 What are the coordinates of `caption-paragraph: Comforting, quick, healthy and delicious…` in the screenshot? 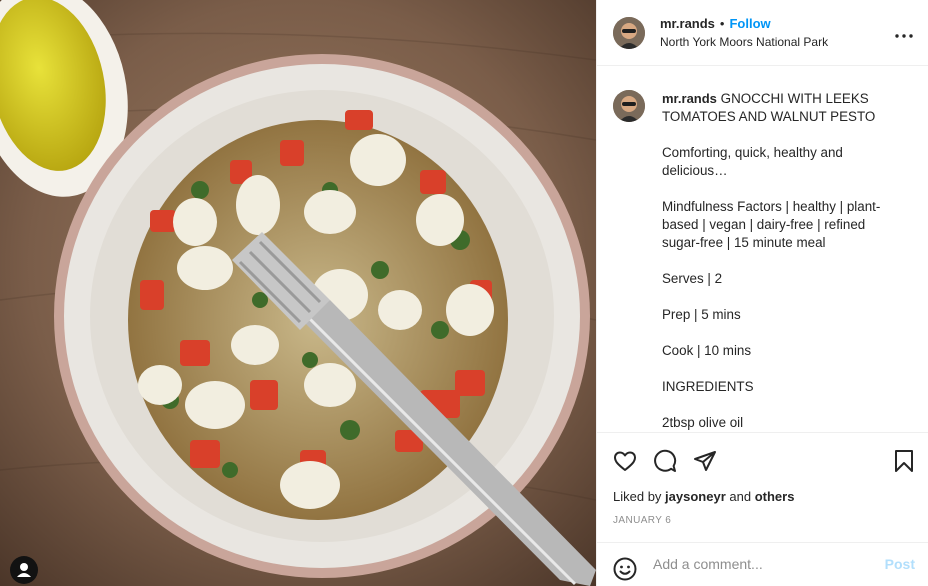 It's located at (754, 161).